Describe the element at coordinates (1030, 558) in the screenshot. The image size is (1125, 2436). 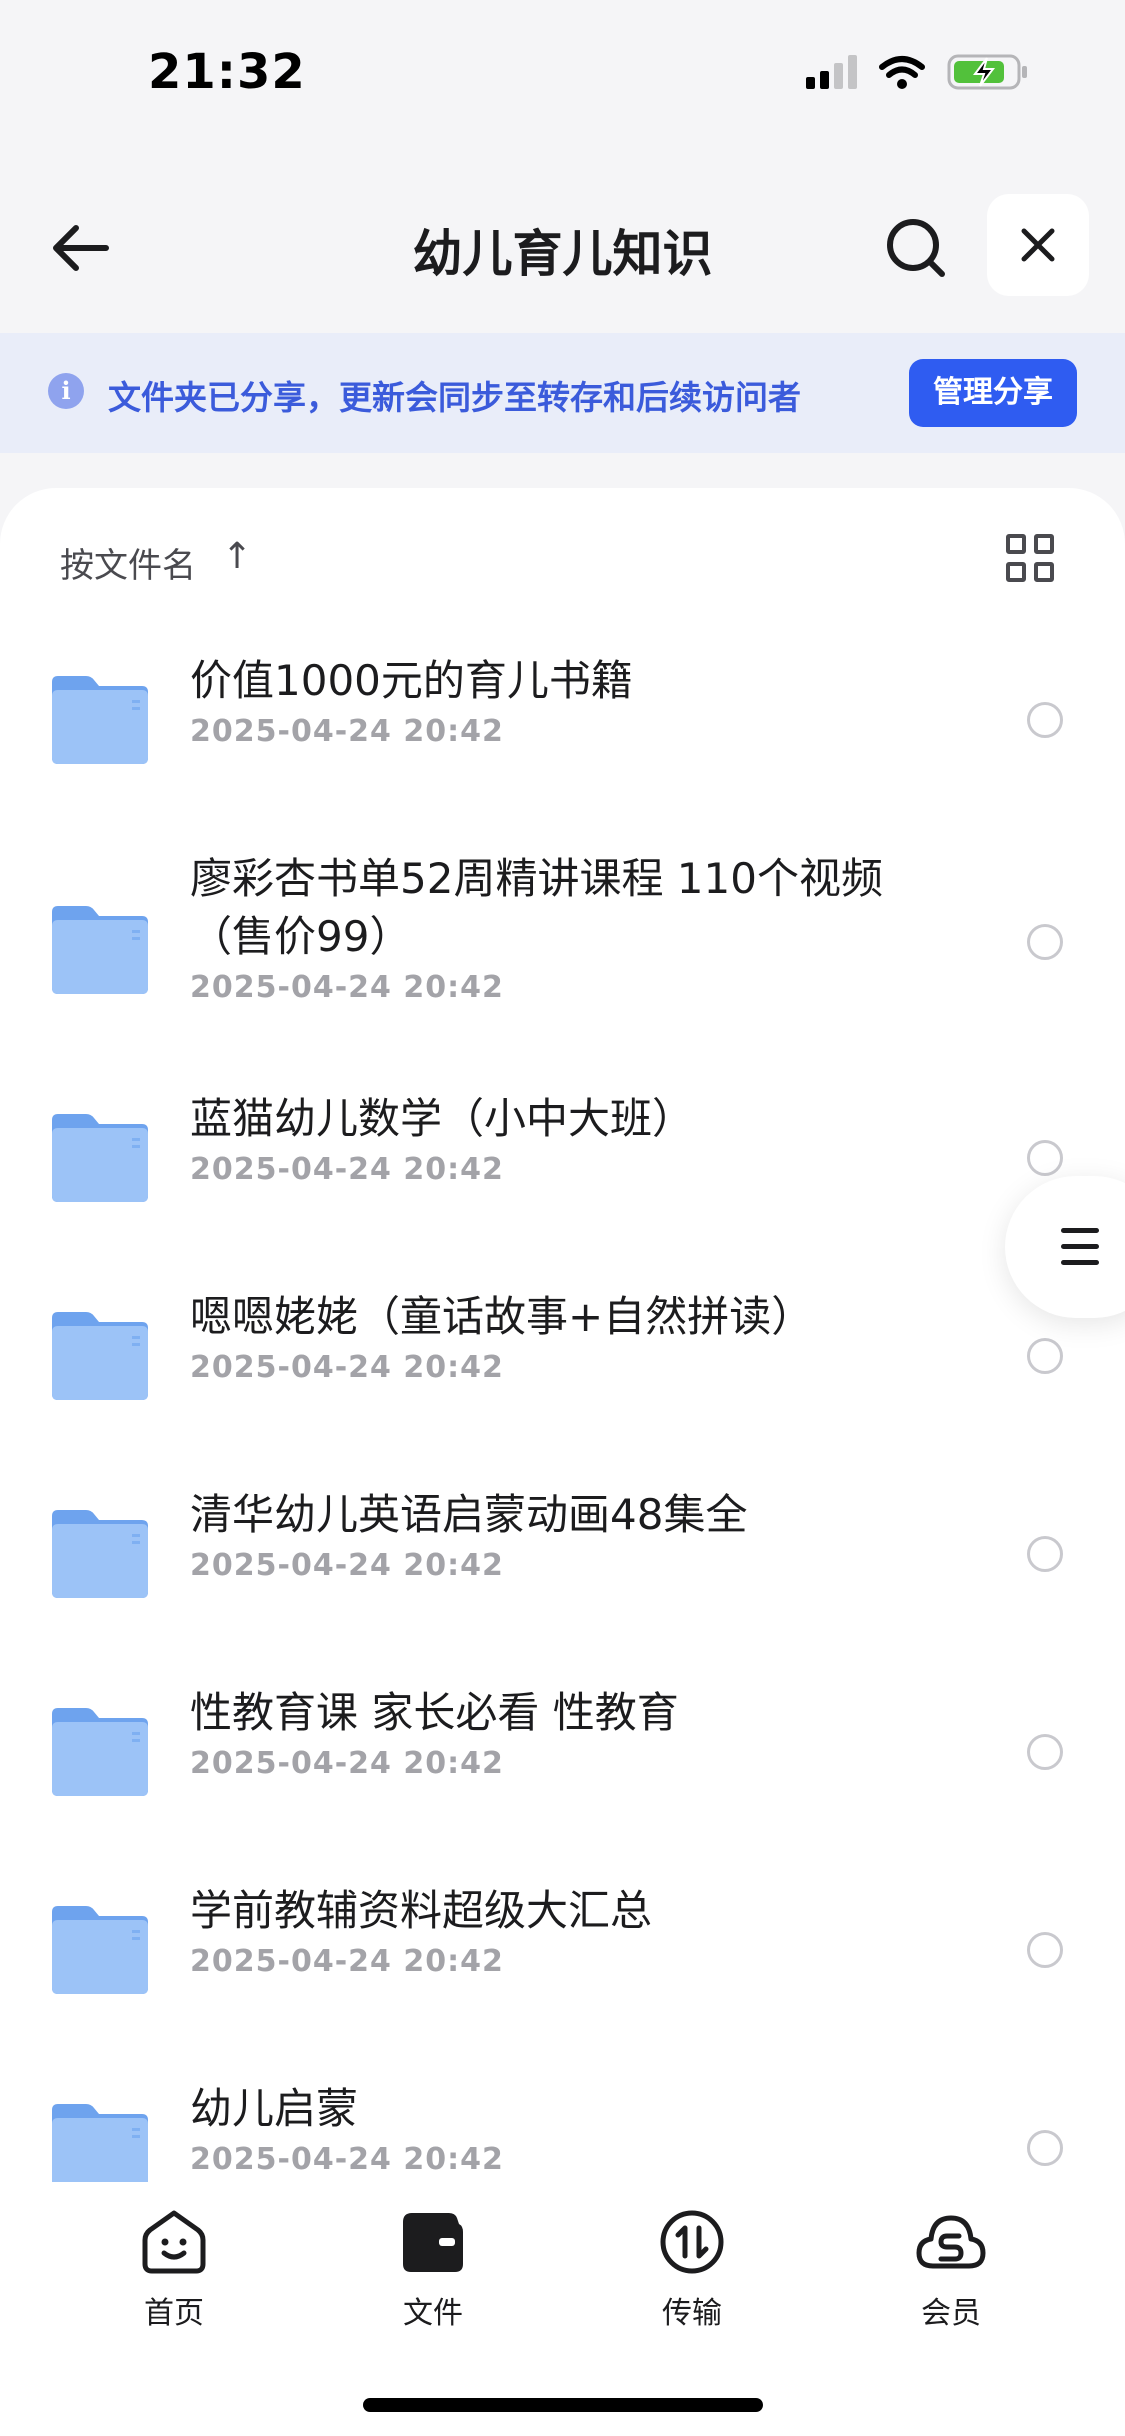
I see `grid-view-icon` at that location.